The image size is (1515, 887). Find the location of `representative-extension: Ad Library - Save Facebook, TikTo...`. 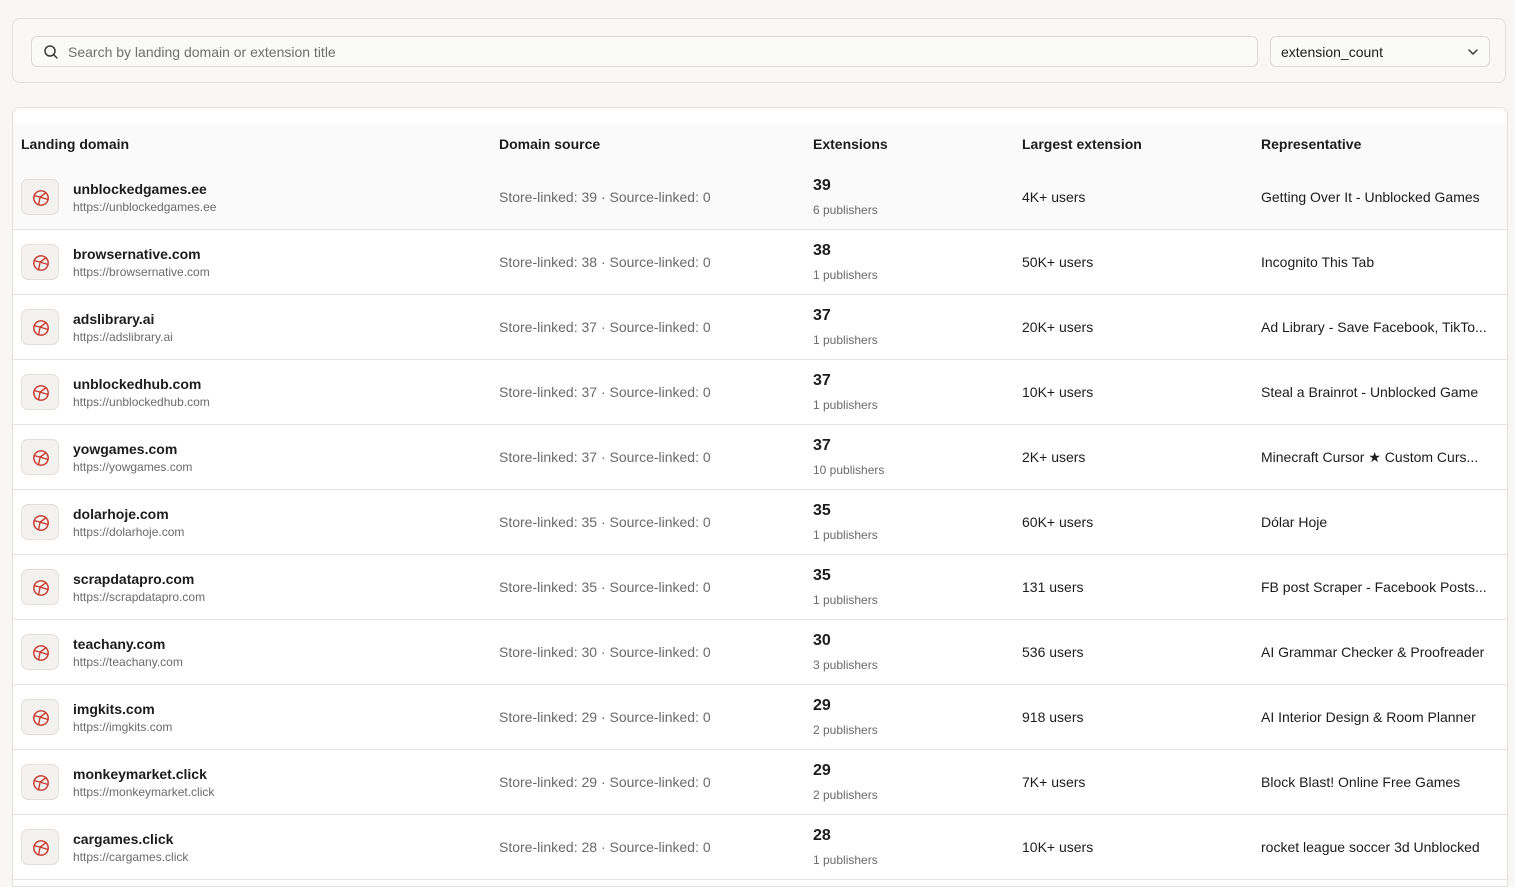

representative-extension: Ad Library - Save Facebook, TikTo... is located at coordinates (1380, 327).